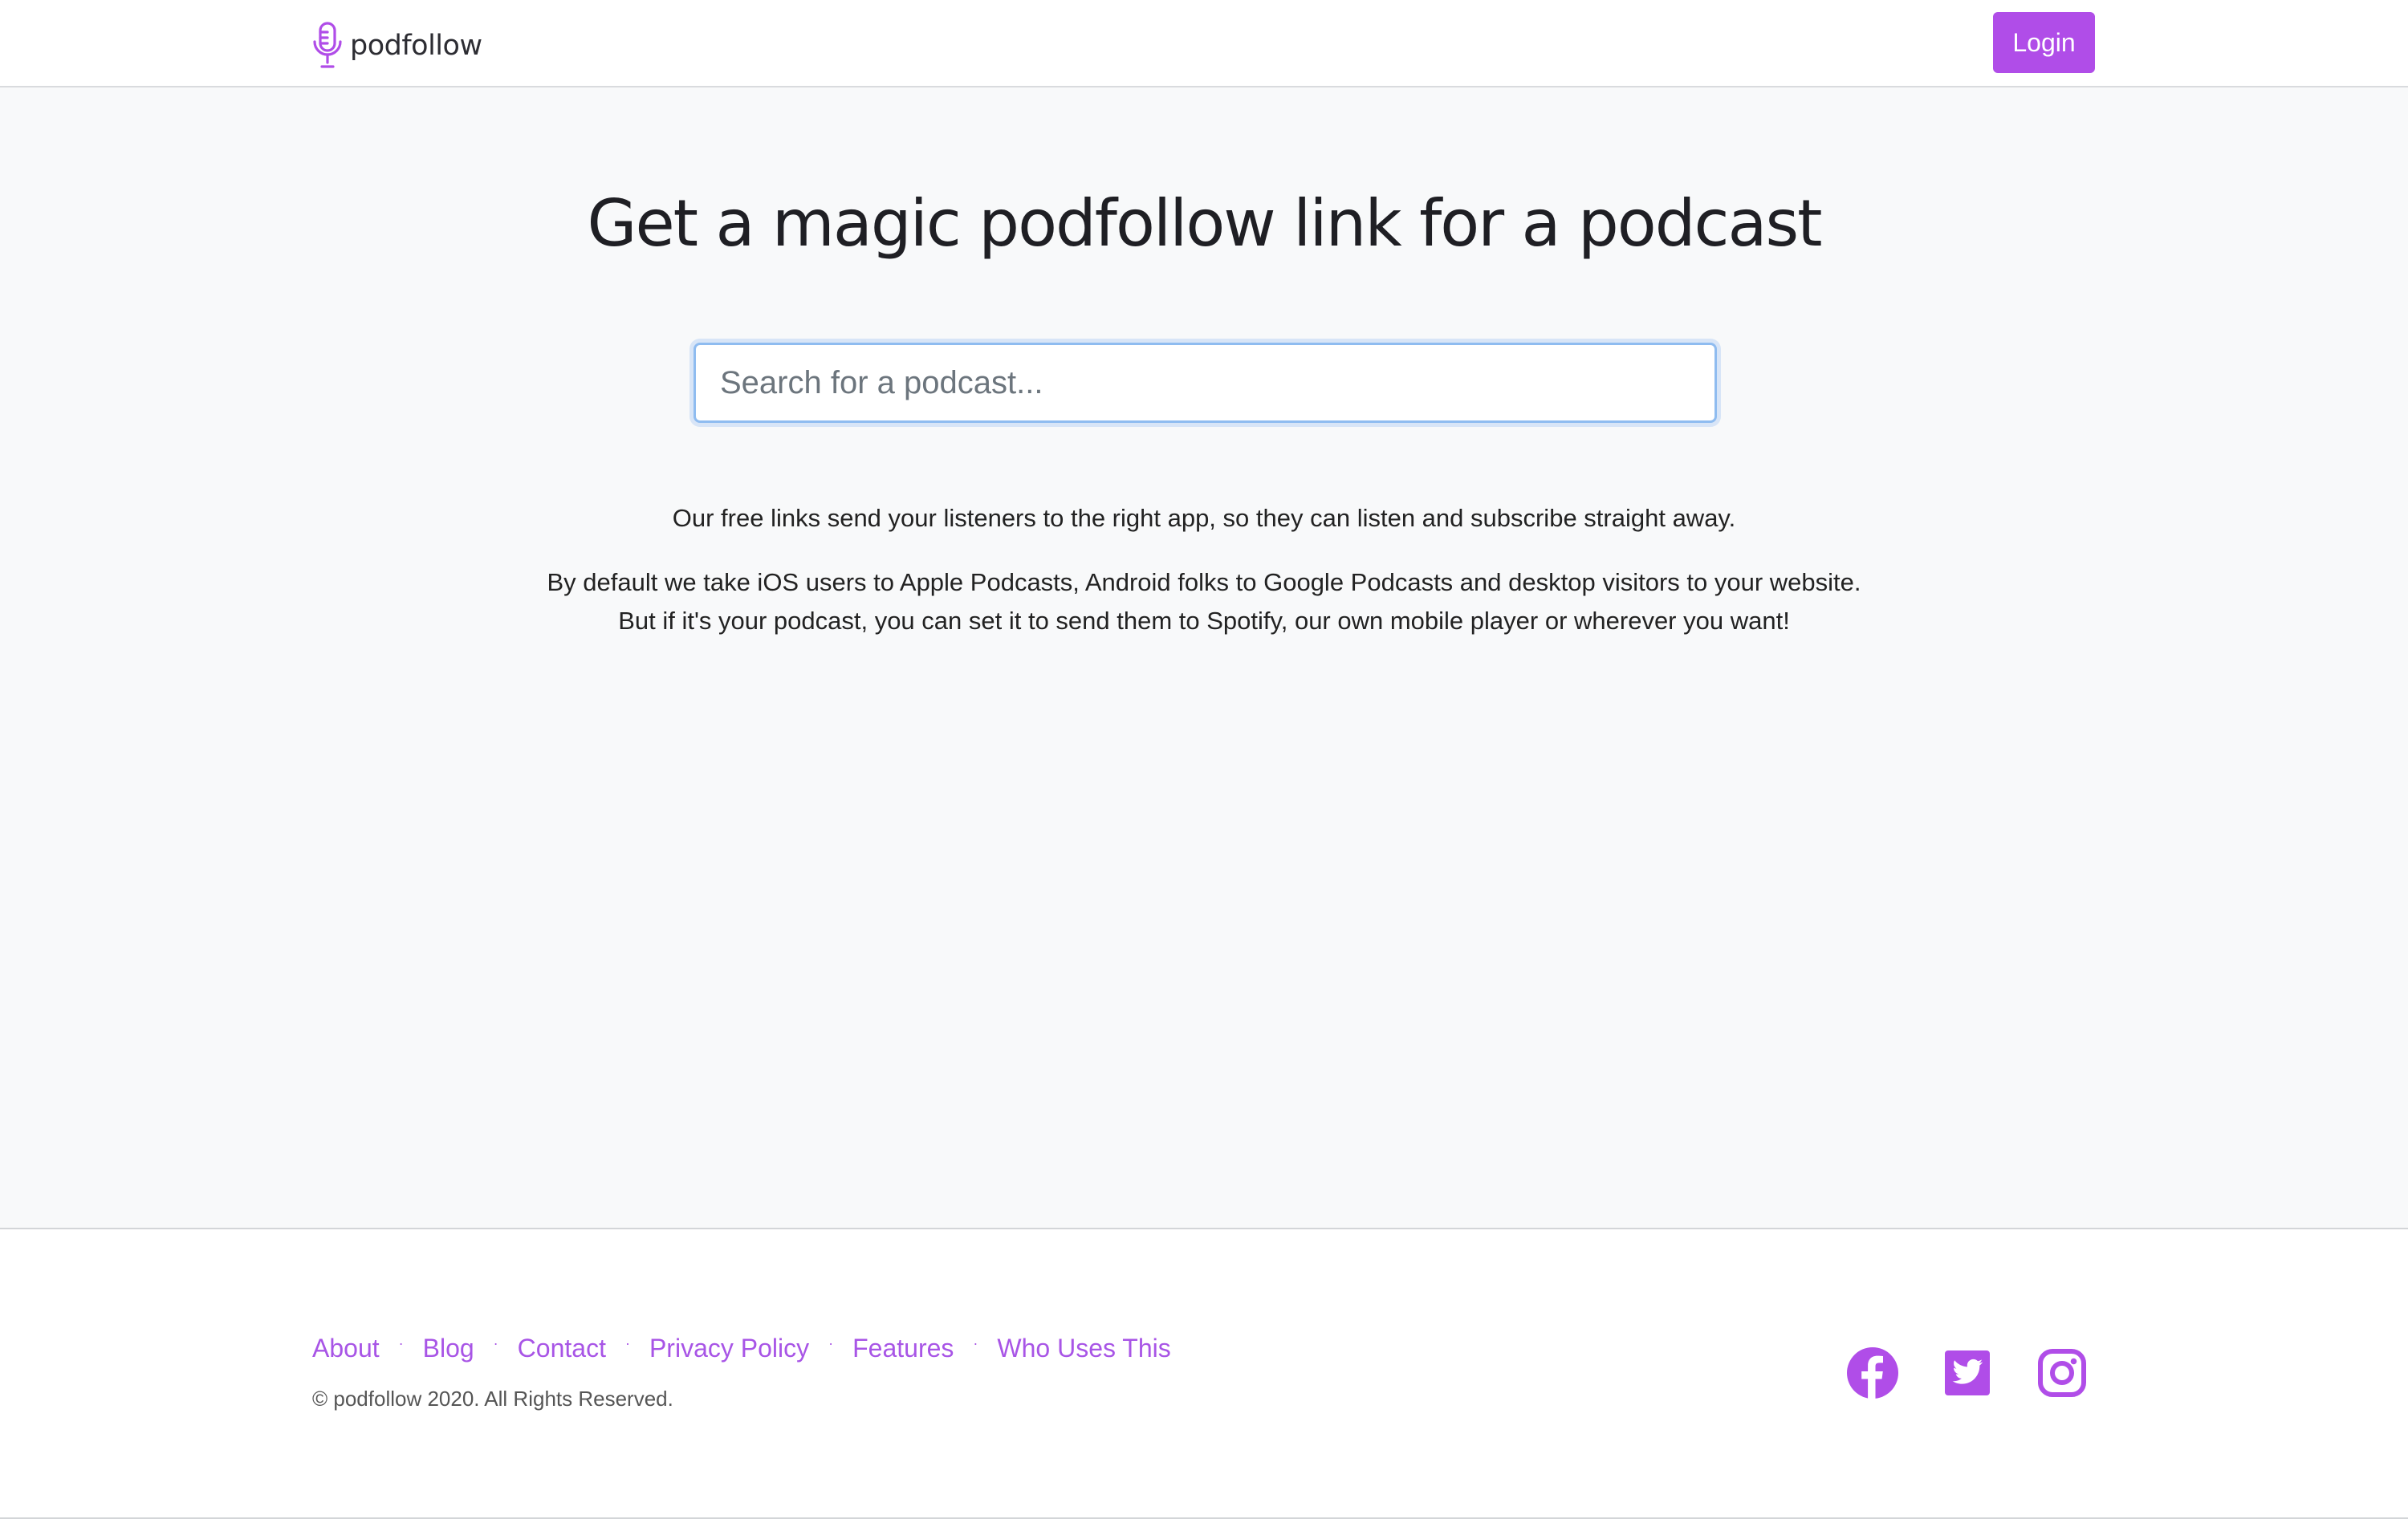 The height and width of the screenshot is (1519, 2408). What do you see at coordinates (903, 1348) in the screenshot?
I see `footer-link-features: Features` at bounding box center [903, 1348].